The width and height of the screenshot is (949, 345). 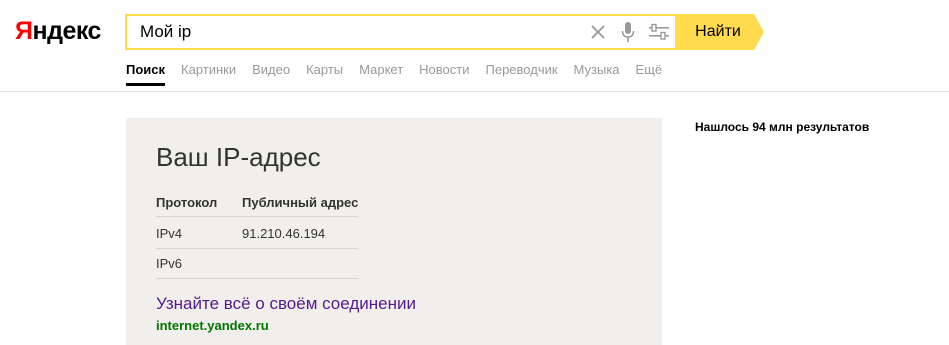 What do you see at coordinates (300, 202) in the screenshot?
I see `address-header: Публичный адрес` at bounding box center [300, 202].